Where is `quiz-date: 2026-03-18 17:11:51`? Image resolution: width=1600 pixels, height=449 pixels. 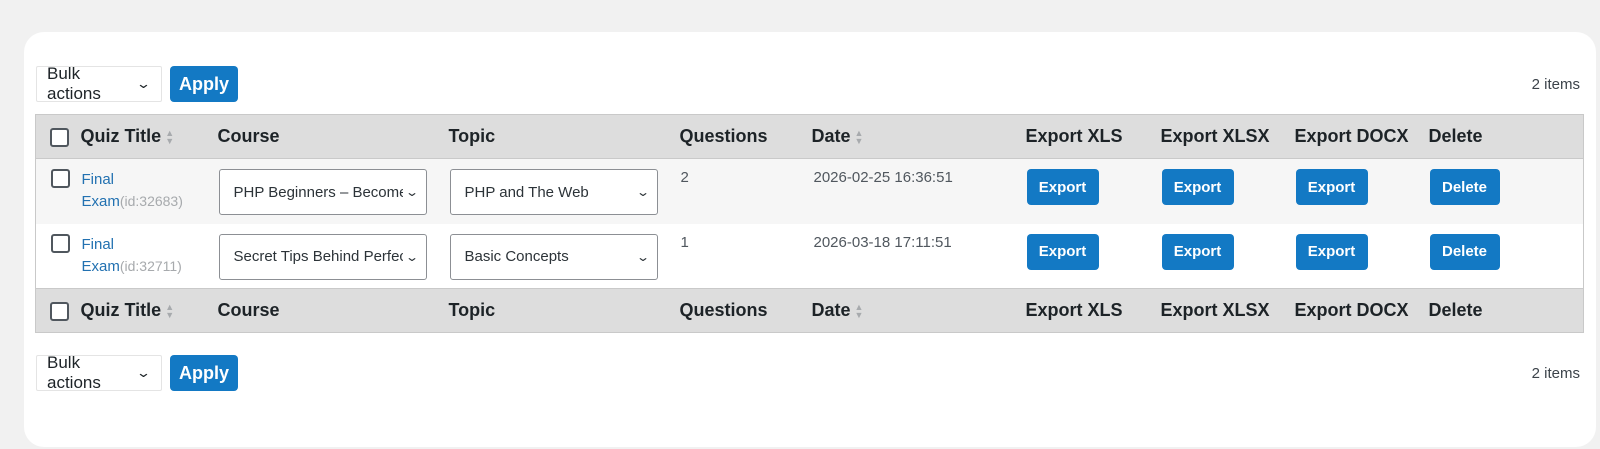
quiz-date: 2026-03-18 17:11:51 is located at coordinates (882, 242).